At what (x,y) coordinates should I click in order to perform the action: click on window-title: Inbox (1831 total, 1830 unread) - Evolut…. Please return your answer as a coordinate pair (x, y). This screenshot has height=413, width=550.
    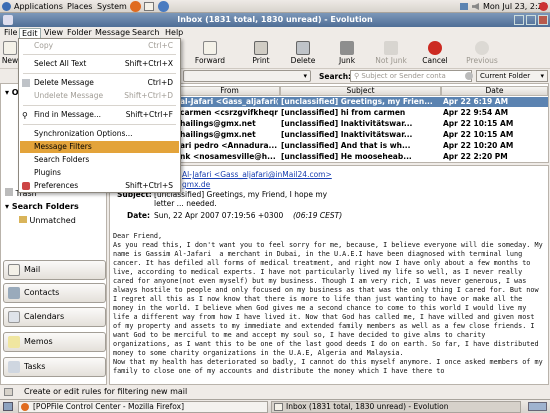
    Looking at the image, I should click on (275, 19).